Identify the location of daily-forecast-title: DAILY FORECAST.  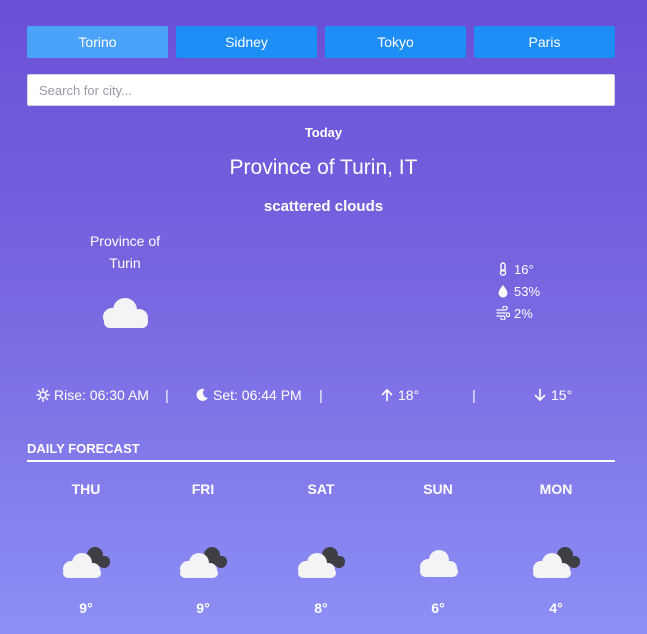
(321, 451).